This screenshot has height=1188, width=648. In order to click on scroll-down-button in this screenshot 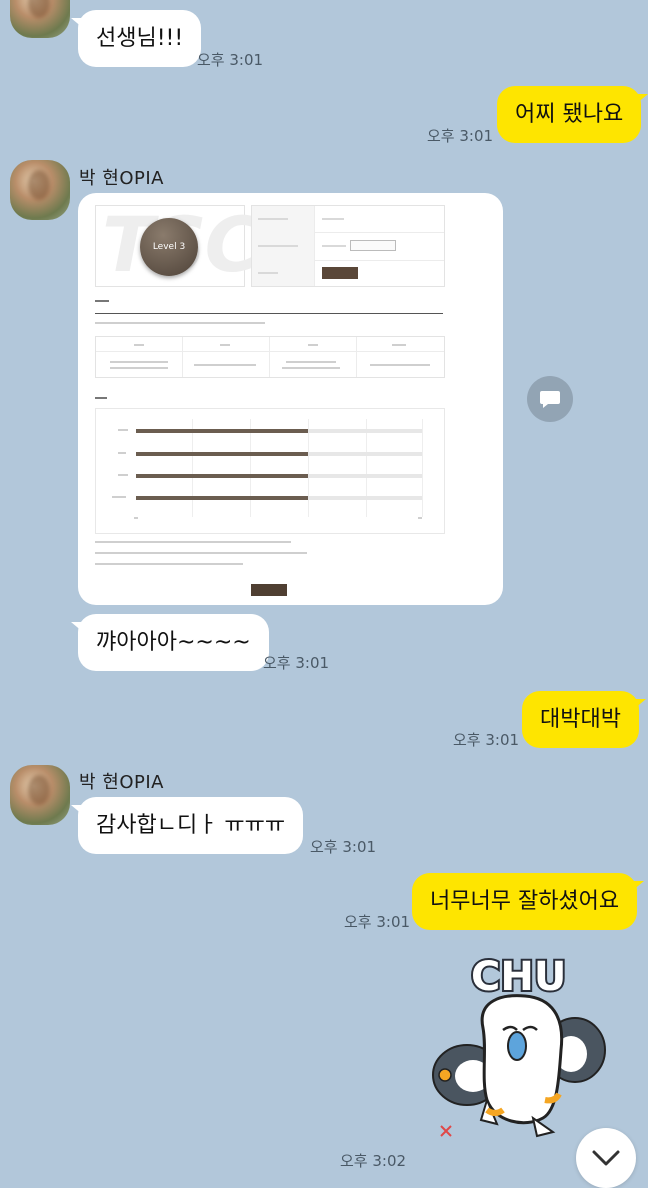, I will do `click(606, 1158)`.